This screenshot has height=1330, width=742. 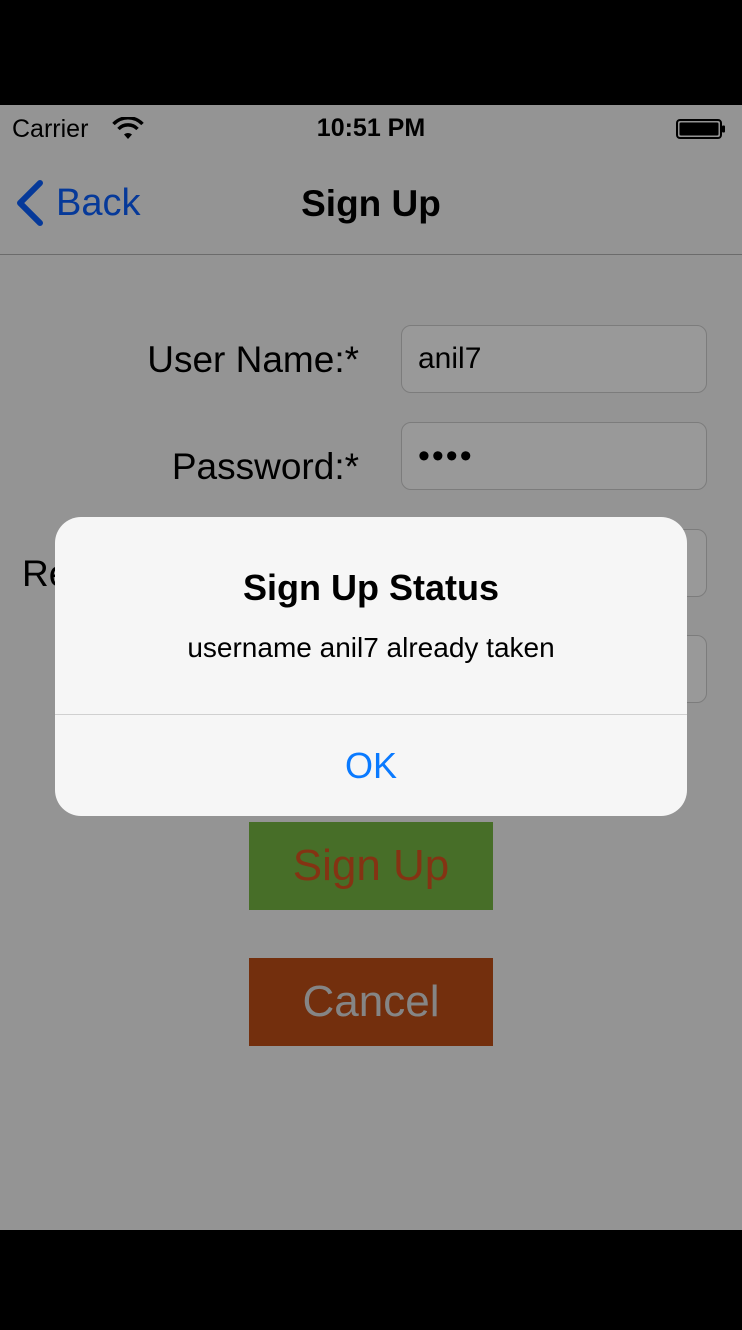 I want to click on alert-title: Sign Up Status, so click(x=370, y=587).